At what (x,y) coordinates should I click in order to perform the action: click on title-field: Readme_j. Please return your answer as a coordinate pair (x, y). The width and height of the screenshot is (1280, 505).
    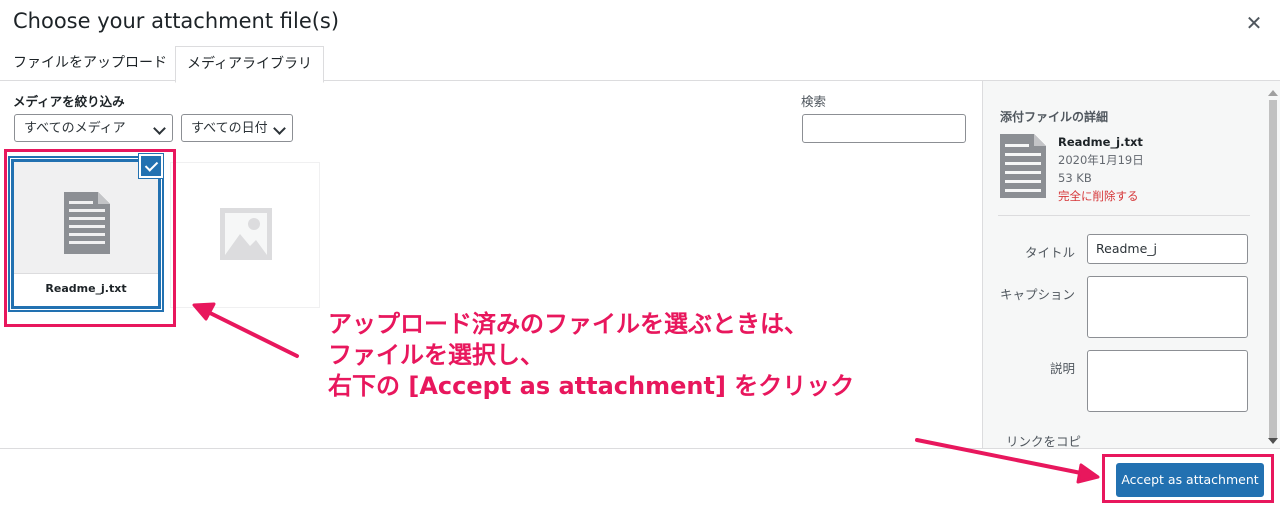
    Looking at the image, I should click on (1167, 249).